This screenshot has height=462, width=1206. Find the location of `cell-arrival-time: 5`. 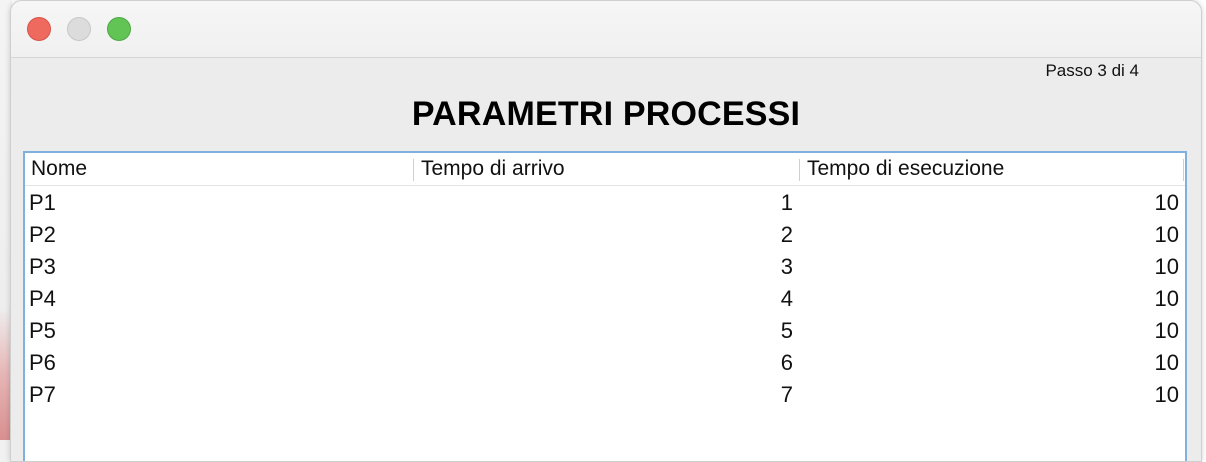

cell-arrival-time: 5 is located at coordinates (603, 331).